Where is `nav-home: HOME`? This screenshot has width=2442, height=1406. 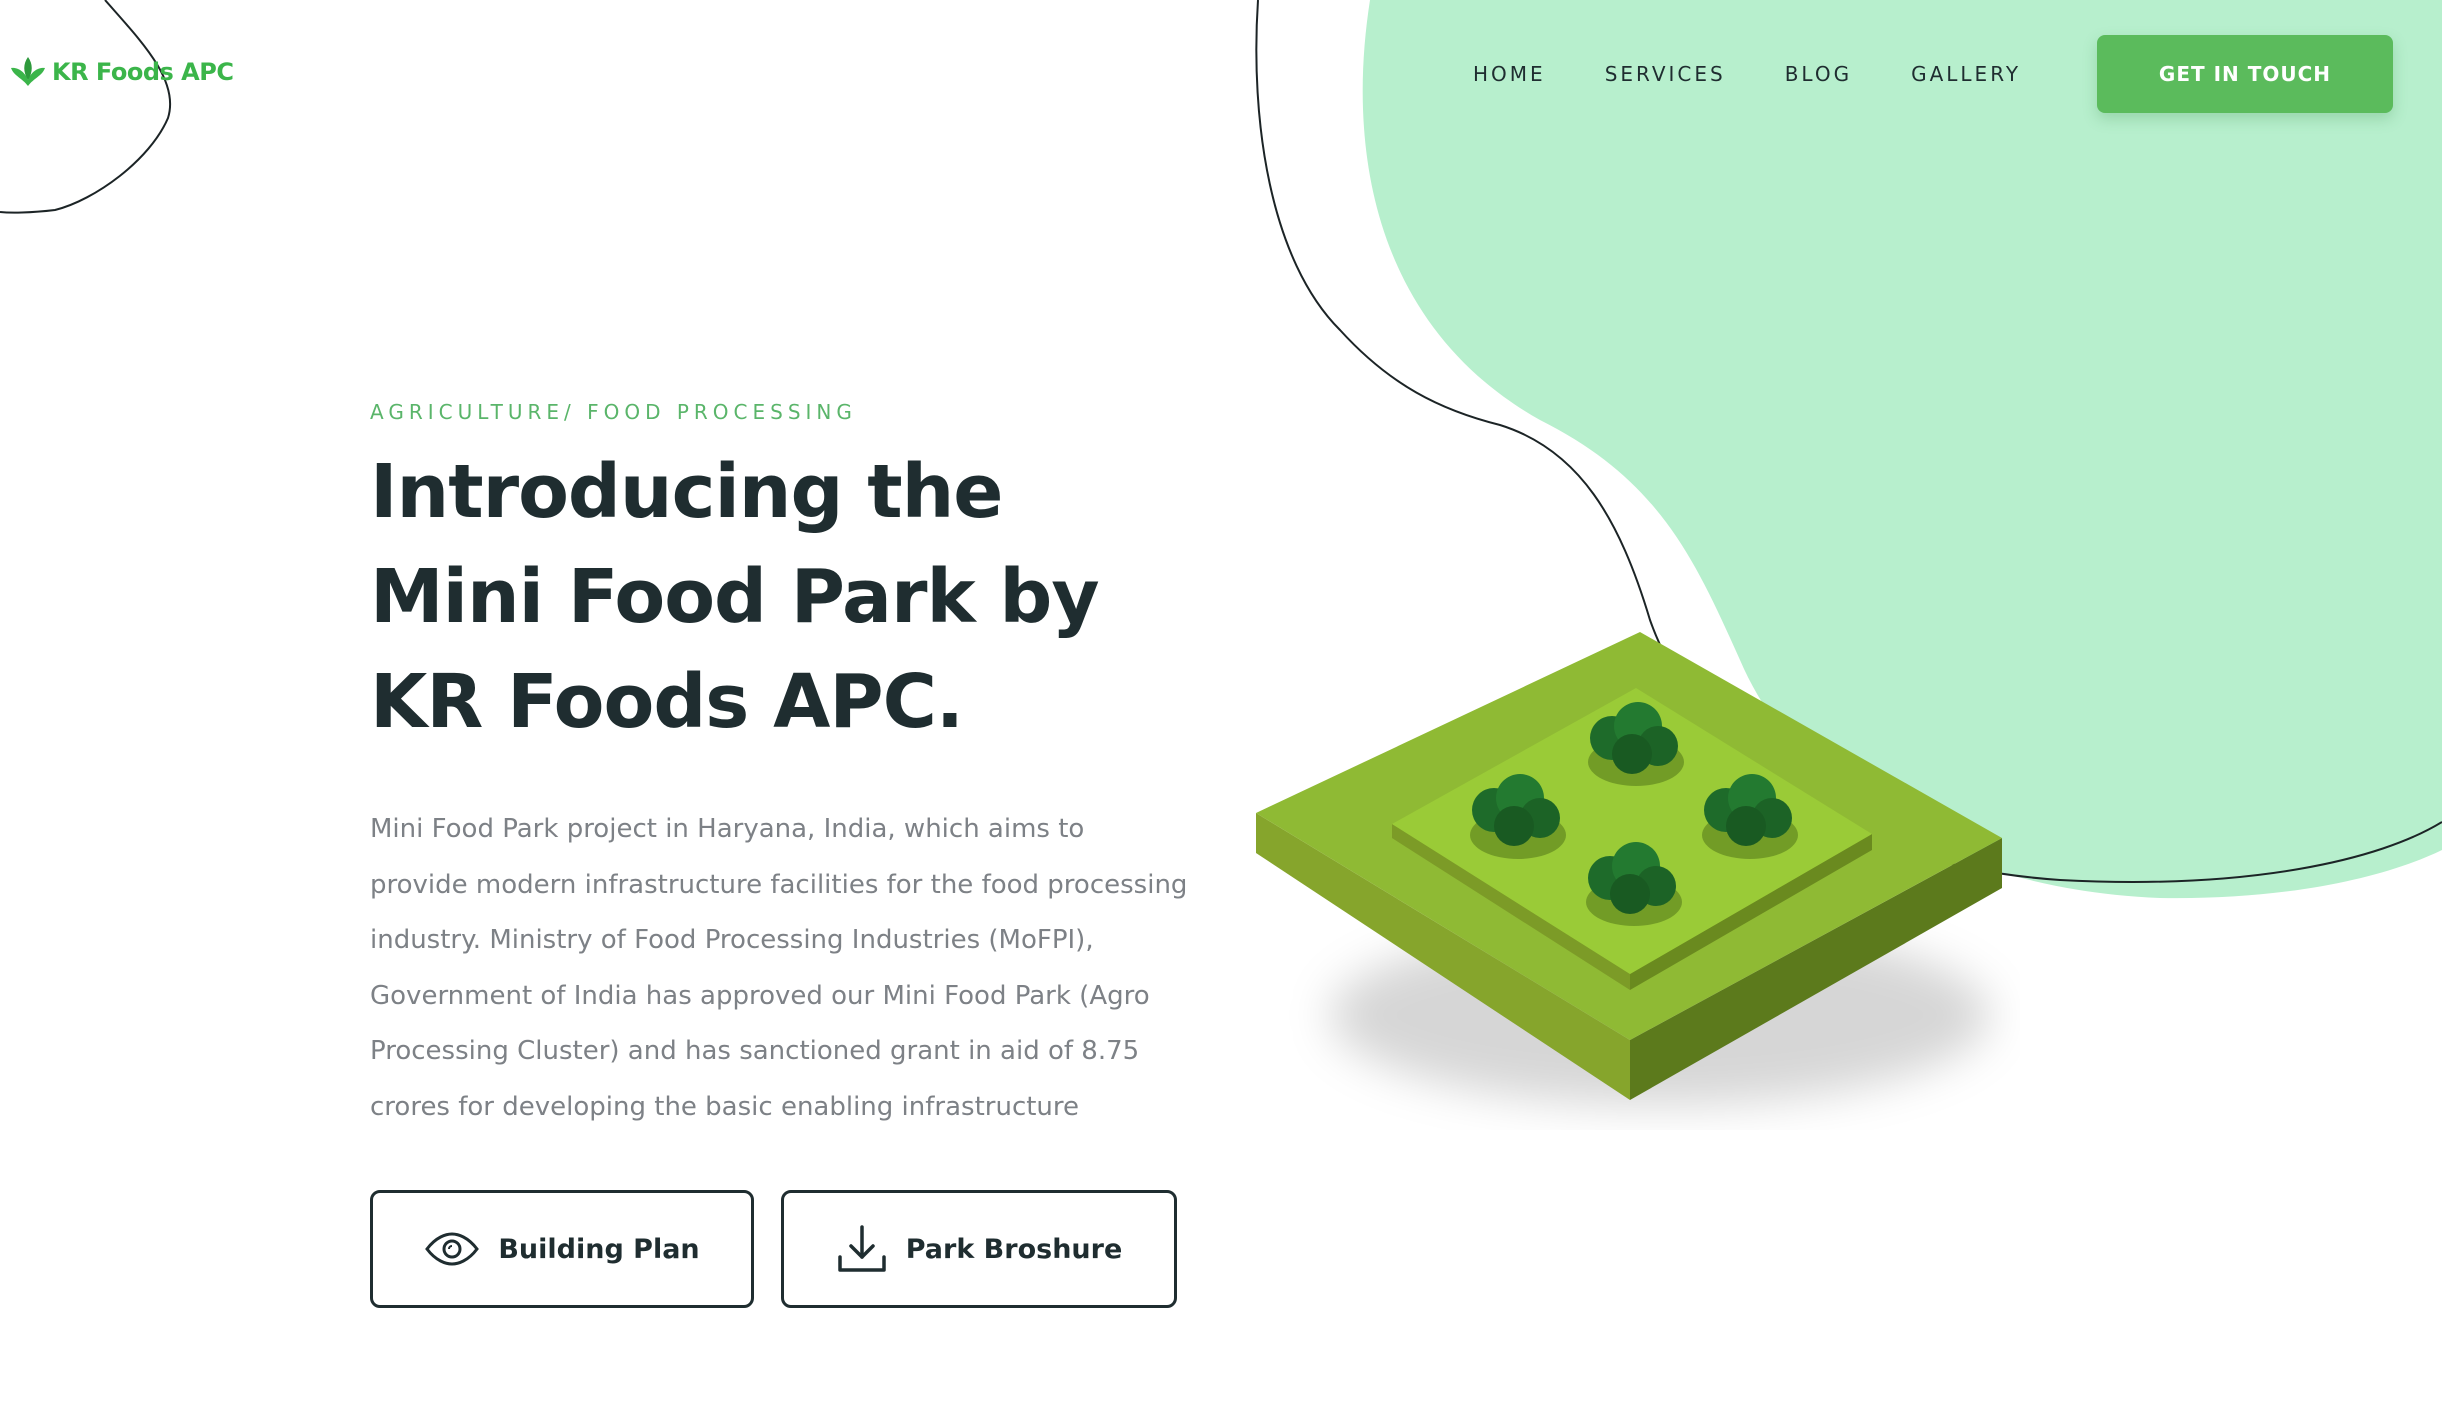 nav-home: HOME is located at coordinates (1509, 74).